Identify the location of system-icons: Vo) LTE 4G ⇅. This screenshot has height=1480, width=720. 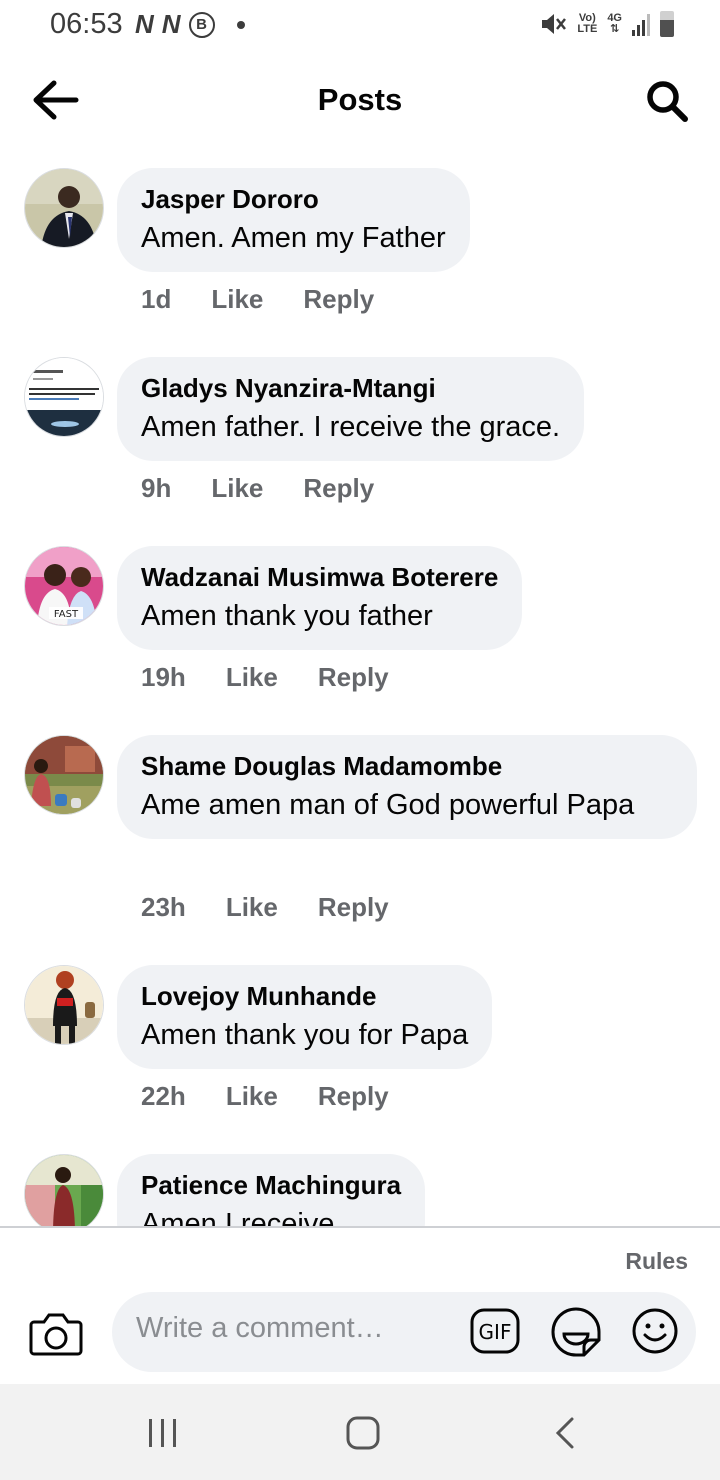
(606, 24).